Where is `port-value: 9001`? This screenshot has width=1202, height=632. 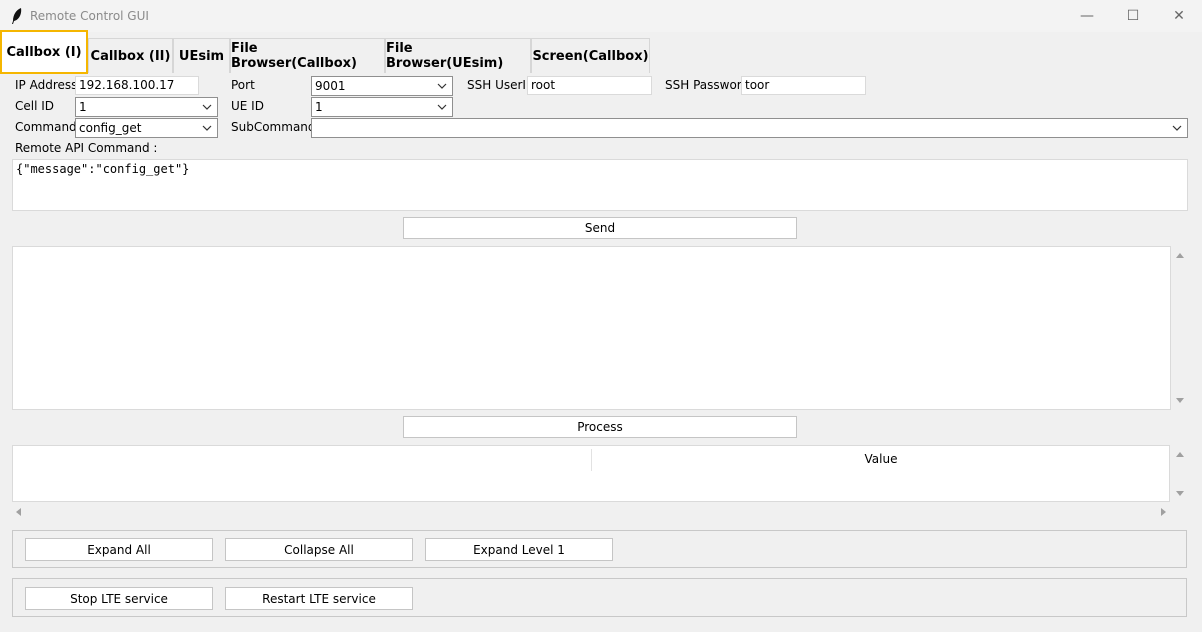
port-value: 9001 is located at coordinates (330, 86).